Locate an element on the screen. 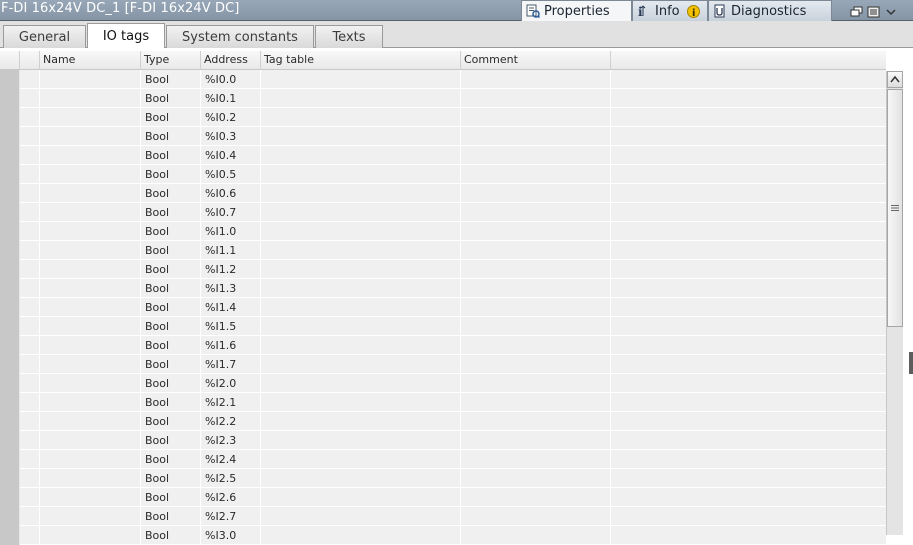 The height and width of the screenshot is (545, 913). column-header-name: Name is located at coordinates (90, 60).